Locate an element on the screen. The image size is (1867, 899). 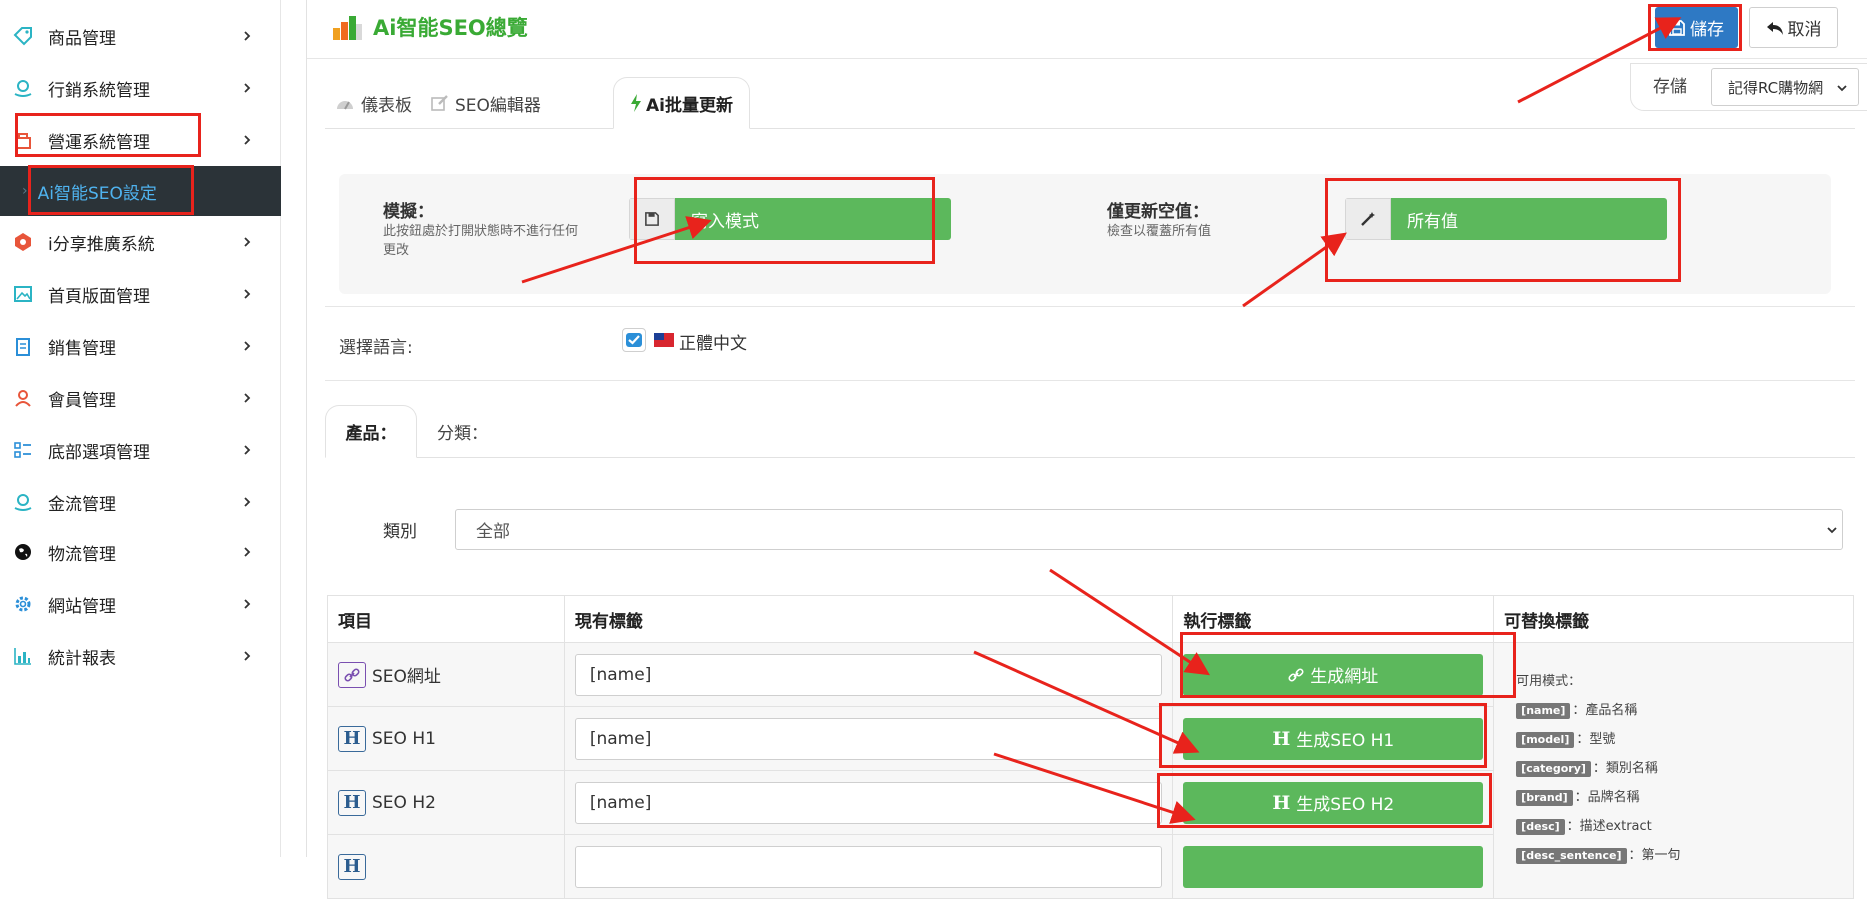
row-item: H SEO H1 is located at coordinates (446, 738).